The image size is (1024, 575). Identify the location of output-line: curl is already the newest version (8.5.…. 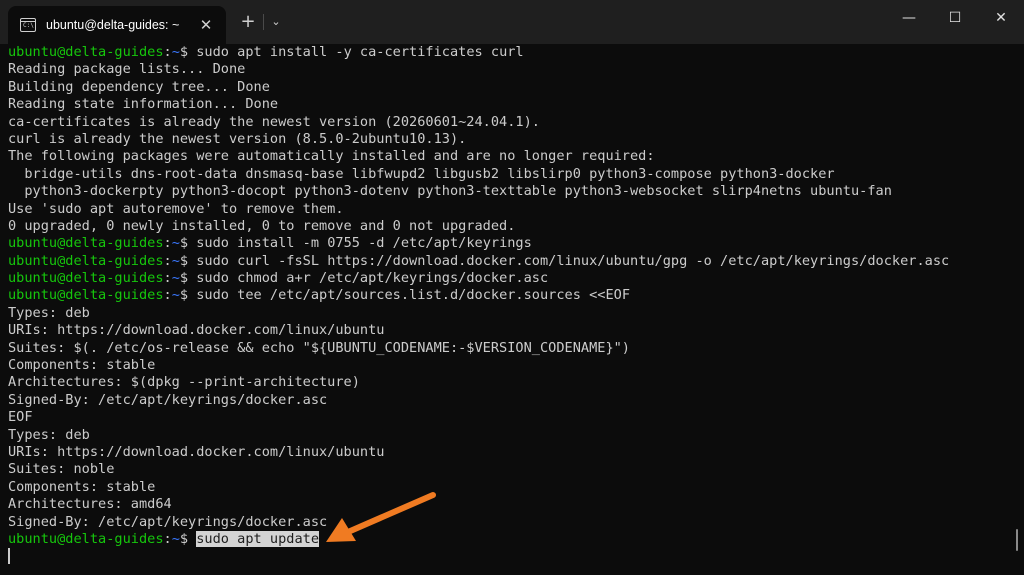
(509, 139).